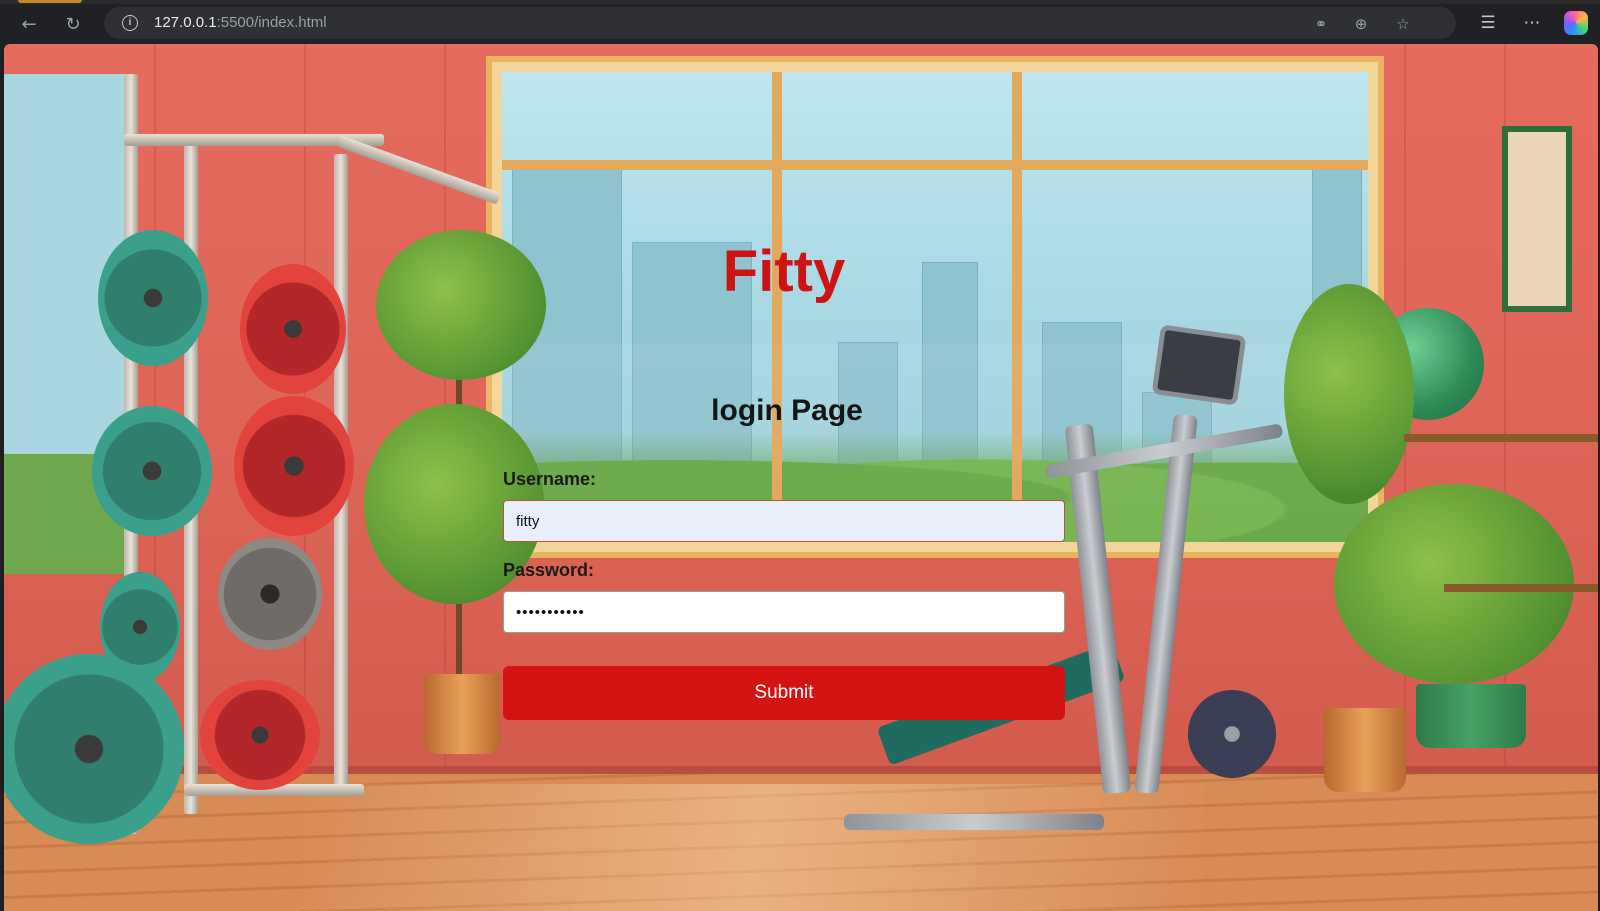  What do you see at coordinates (73, 24) in the screenshot?
I see `reload-icon: ↻` at bounding box center [73, 24].